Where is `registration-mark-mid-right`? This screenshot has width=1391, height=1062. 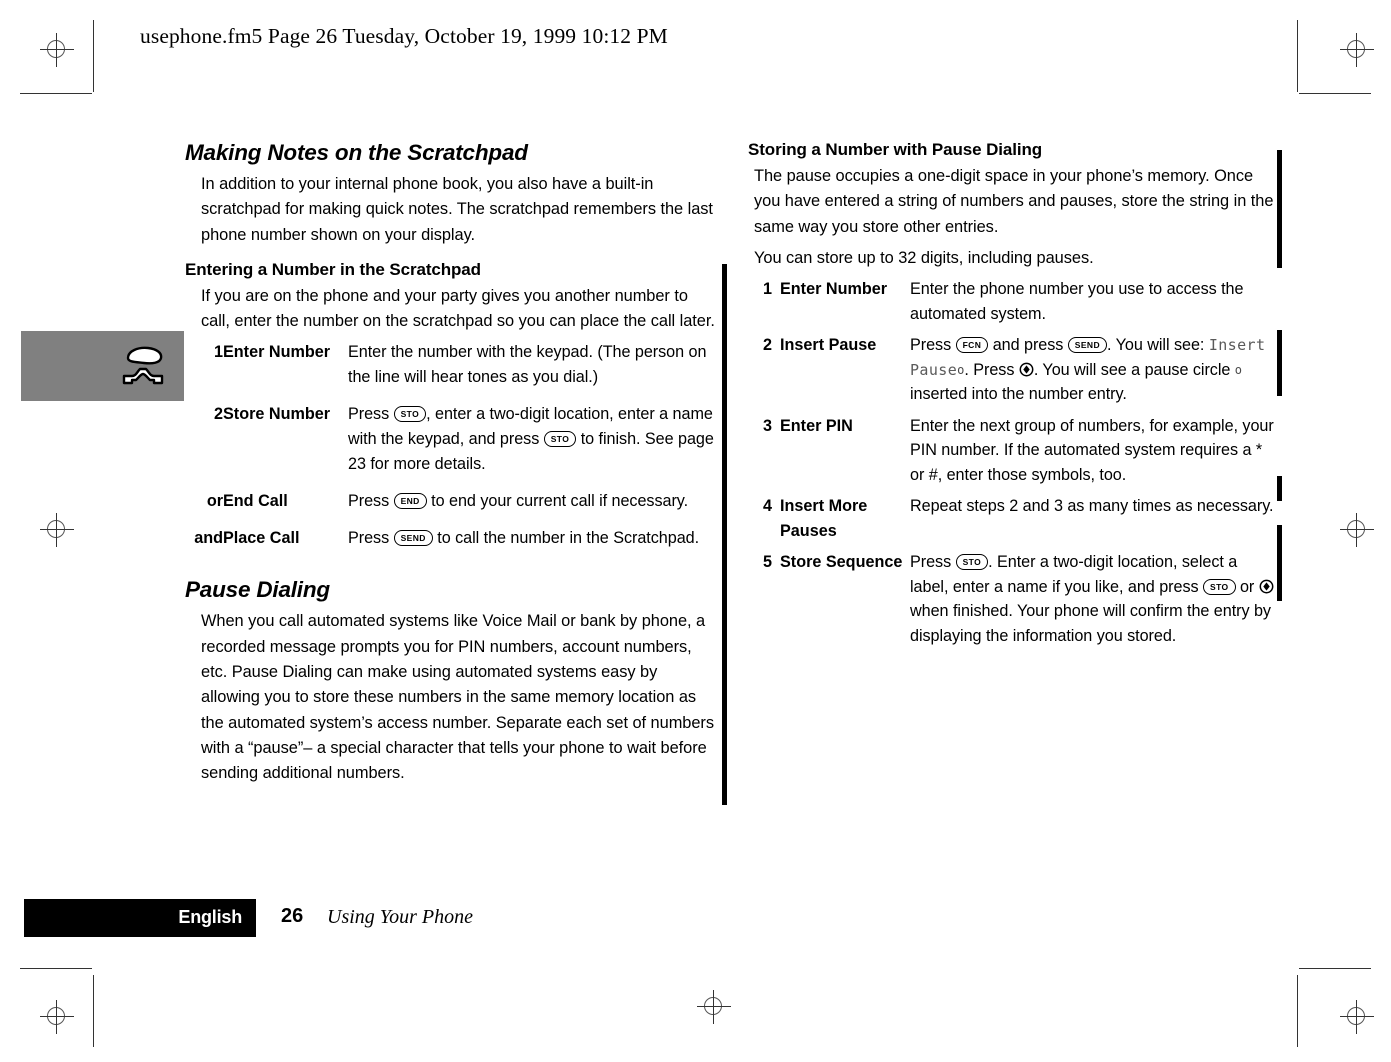
registration-mark-mid-right is located at coordinates (1357, 530).